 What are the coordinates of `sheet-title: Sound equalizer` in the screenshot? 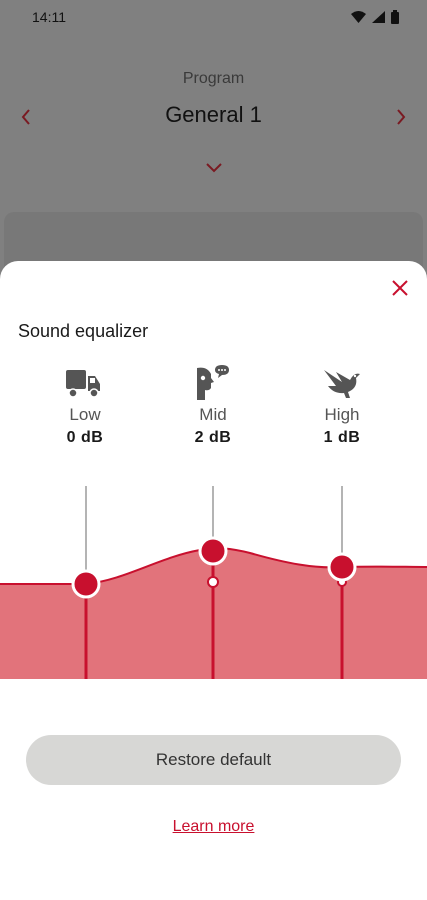 It's located at (83, 331).